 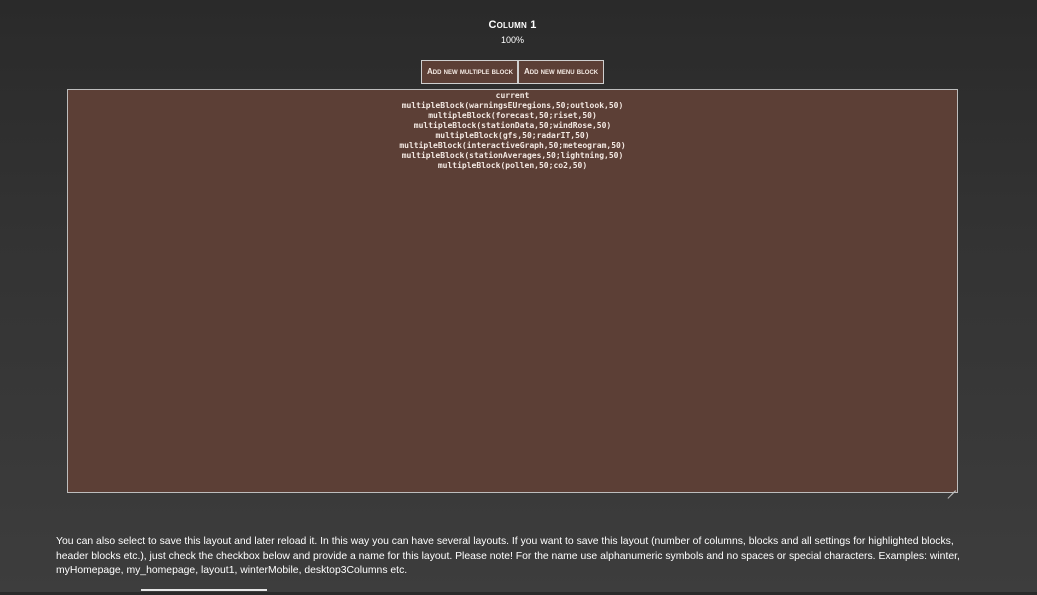 What do you see at coordinates (951, 486) in the screenshot?
I see `textarea-resize-handle` at bounding box center [951, 486].